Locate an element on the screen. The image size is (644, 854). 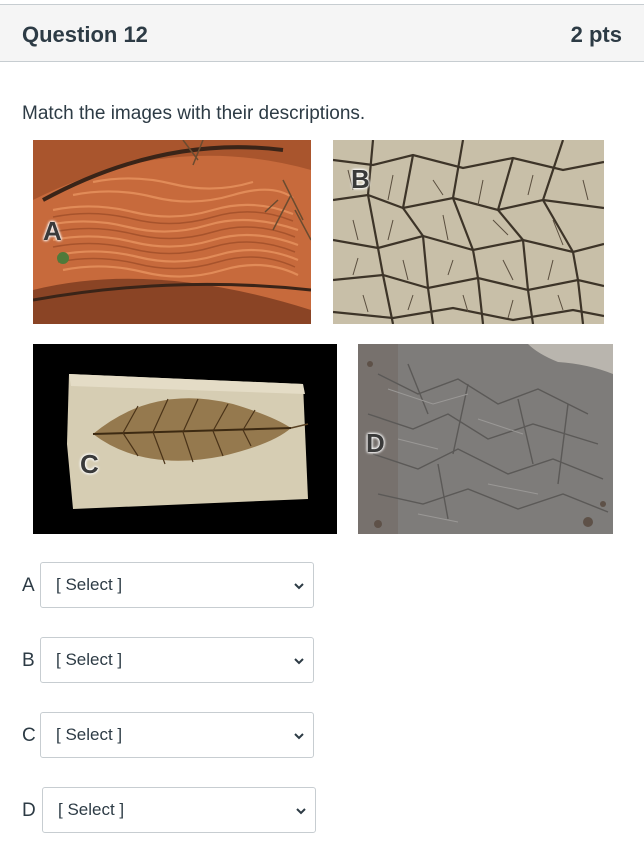
question-header: Question 12 2 pts is located at coordinates (322, 33).